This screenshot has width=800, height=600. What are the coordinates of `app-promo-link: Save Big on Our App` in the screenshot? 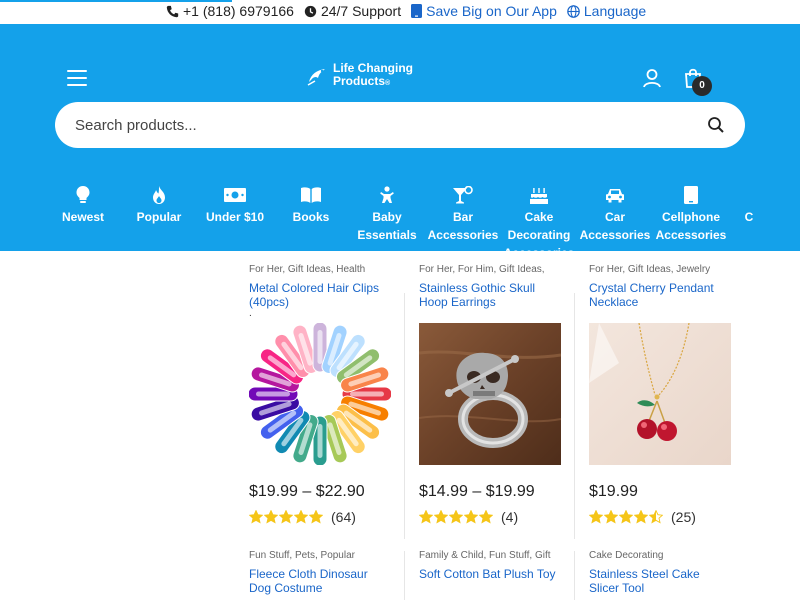 It's located at (484, 11).